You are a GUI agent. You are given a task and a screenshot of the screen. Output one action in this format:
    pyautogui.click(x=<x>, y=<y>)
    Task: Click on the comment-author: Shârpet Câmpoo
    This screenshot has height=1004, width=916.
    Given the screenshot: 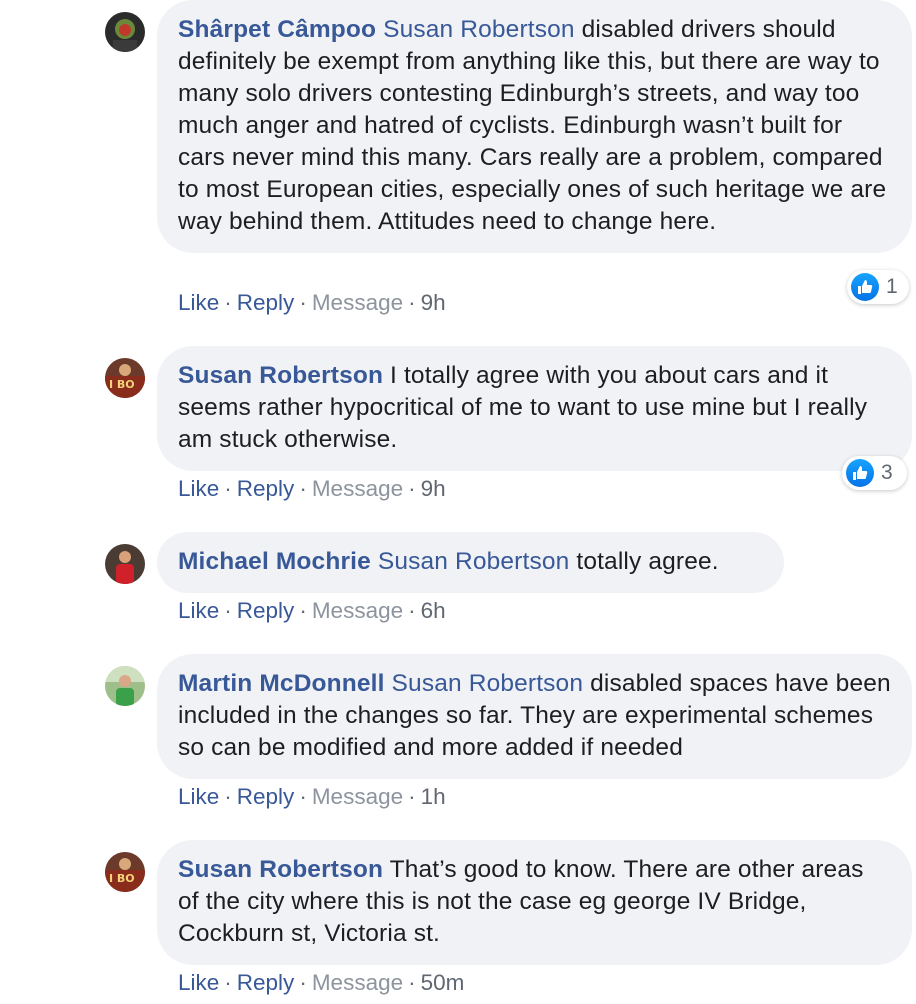 What is the action you would take?
    pyautogui.click(x=277, y=29)
    